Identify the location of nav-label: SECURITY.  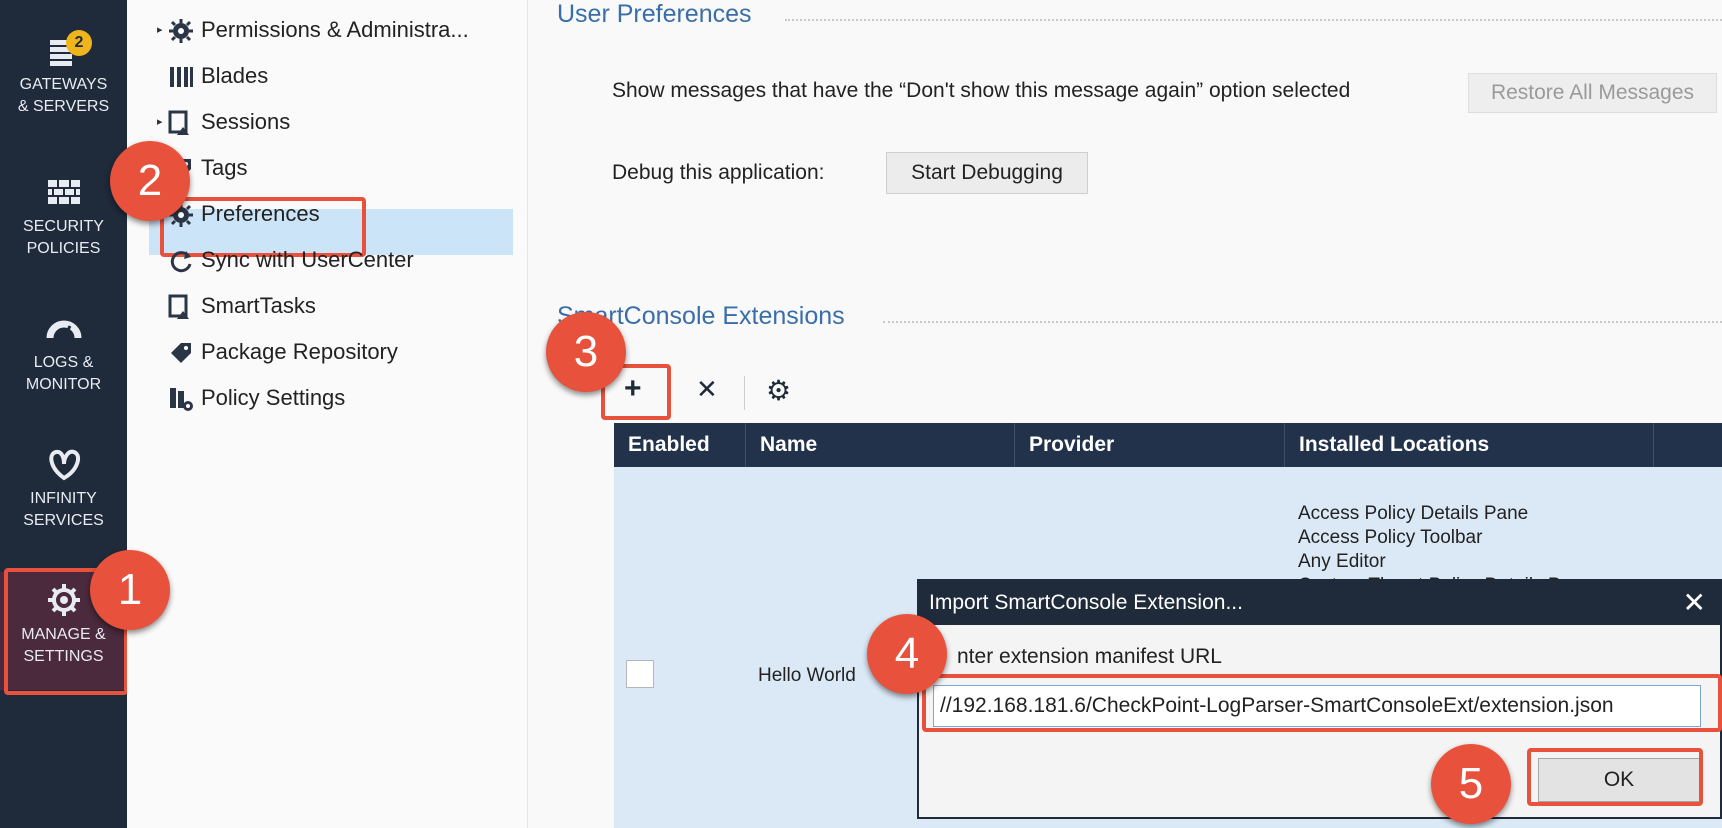
(63, 226).